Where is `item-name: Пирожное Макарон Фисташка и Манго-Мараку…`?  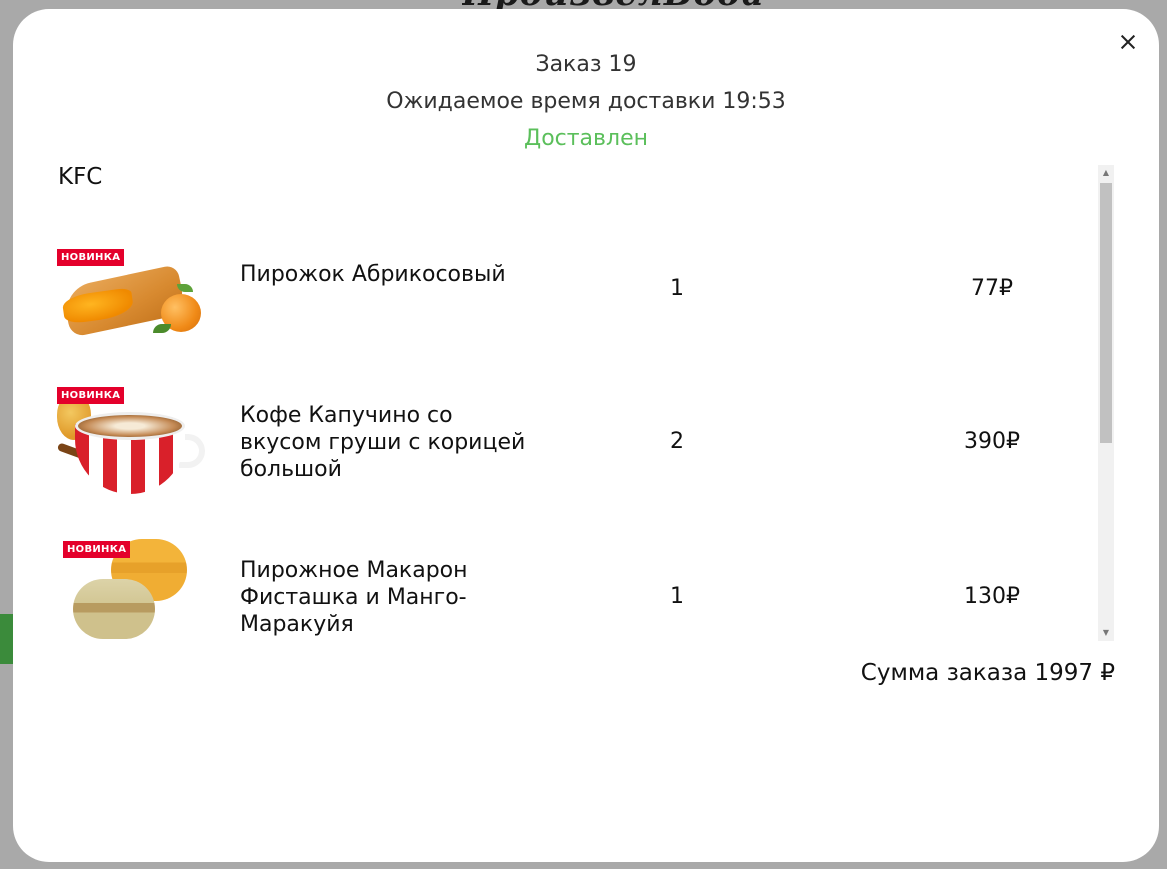 item-name: Пирожное Макарон Фисташка и Манго-Мараку… is located at coordinates (354, 597).